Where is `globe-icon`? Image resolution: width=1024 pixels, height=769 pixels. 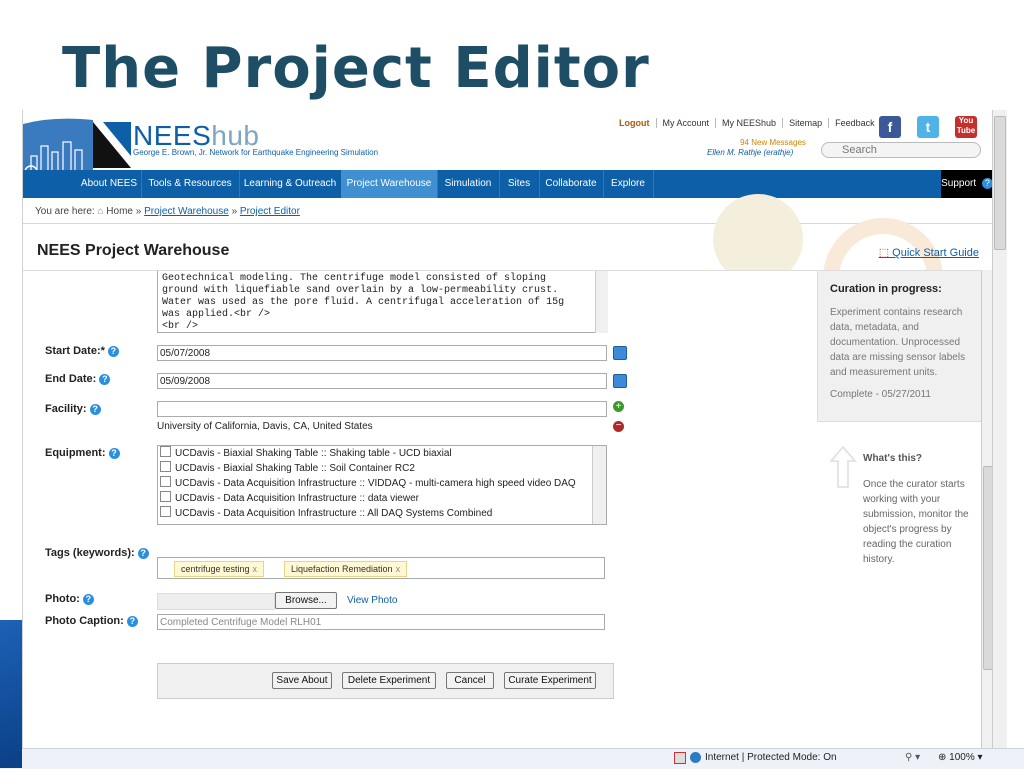 globe-icon is located at coordinates (695, 757).